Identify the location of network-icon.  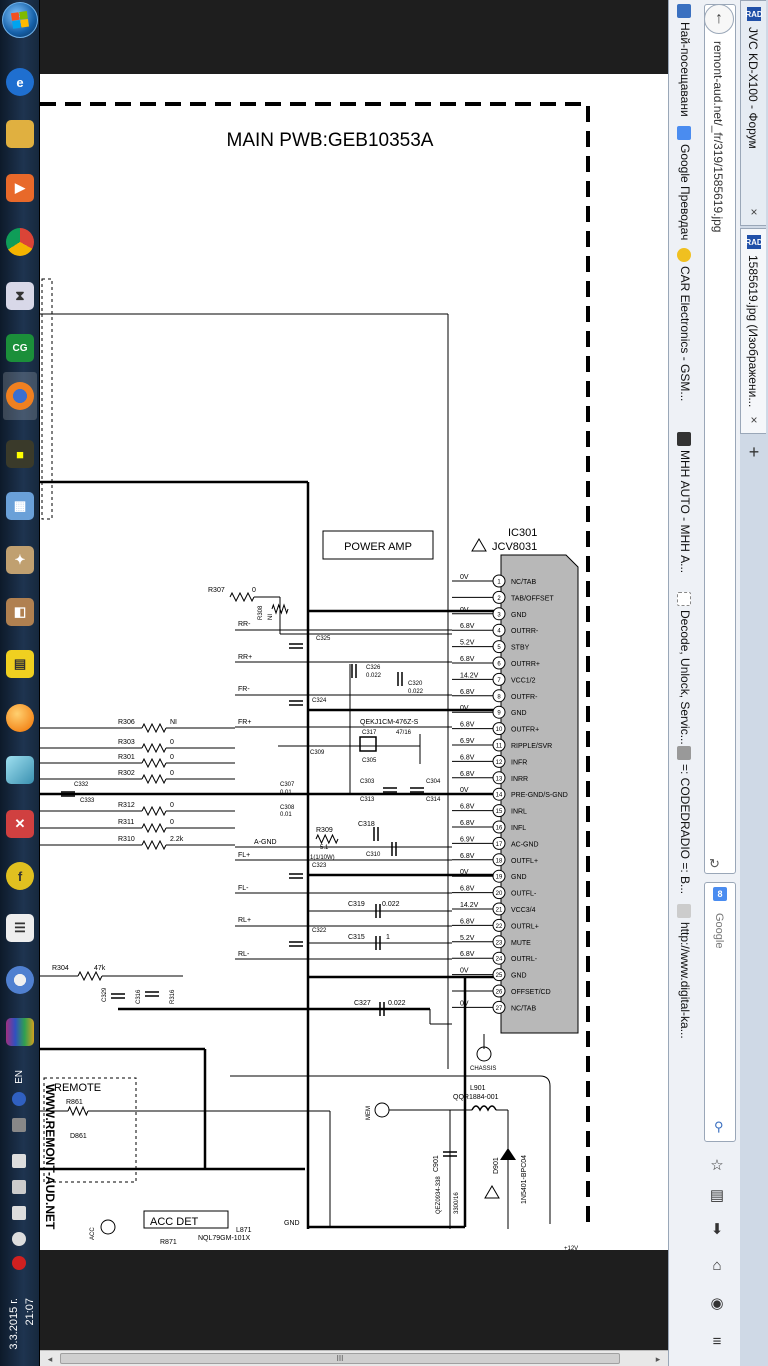
(19, 1213).